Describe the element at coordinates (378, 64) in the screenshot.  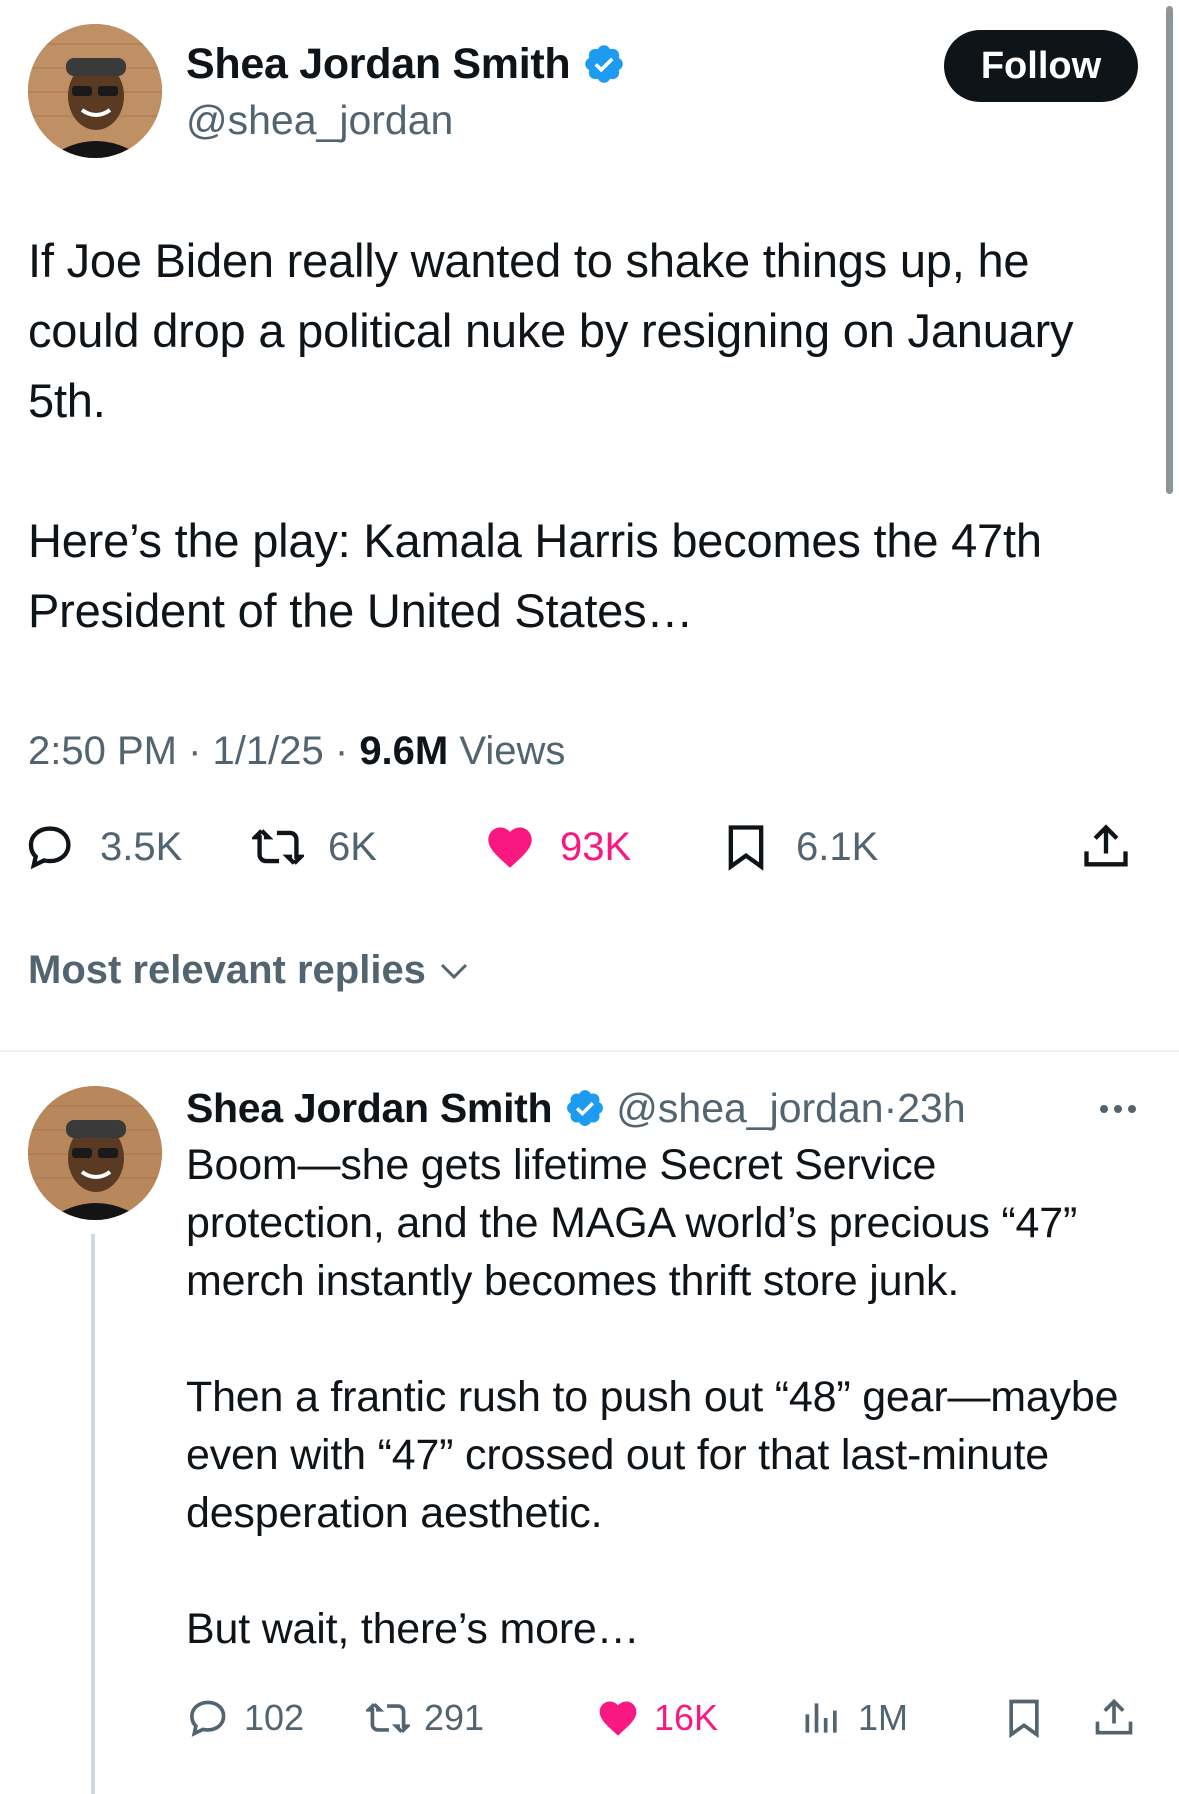
I see `display-name-text: Shea Jordan Smith` at that location.